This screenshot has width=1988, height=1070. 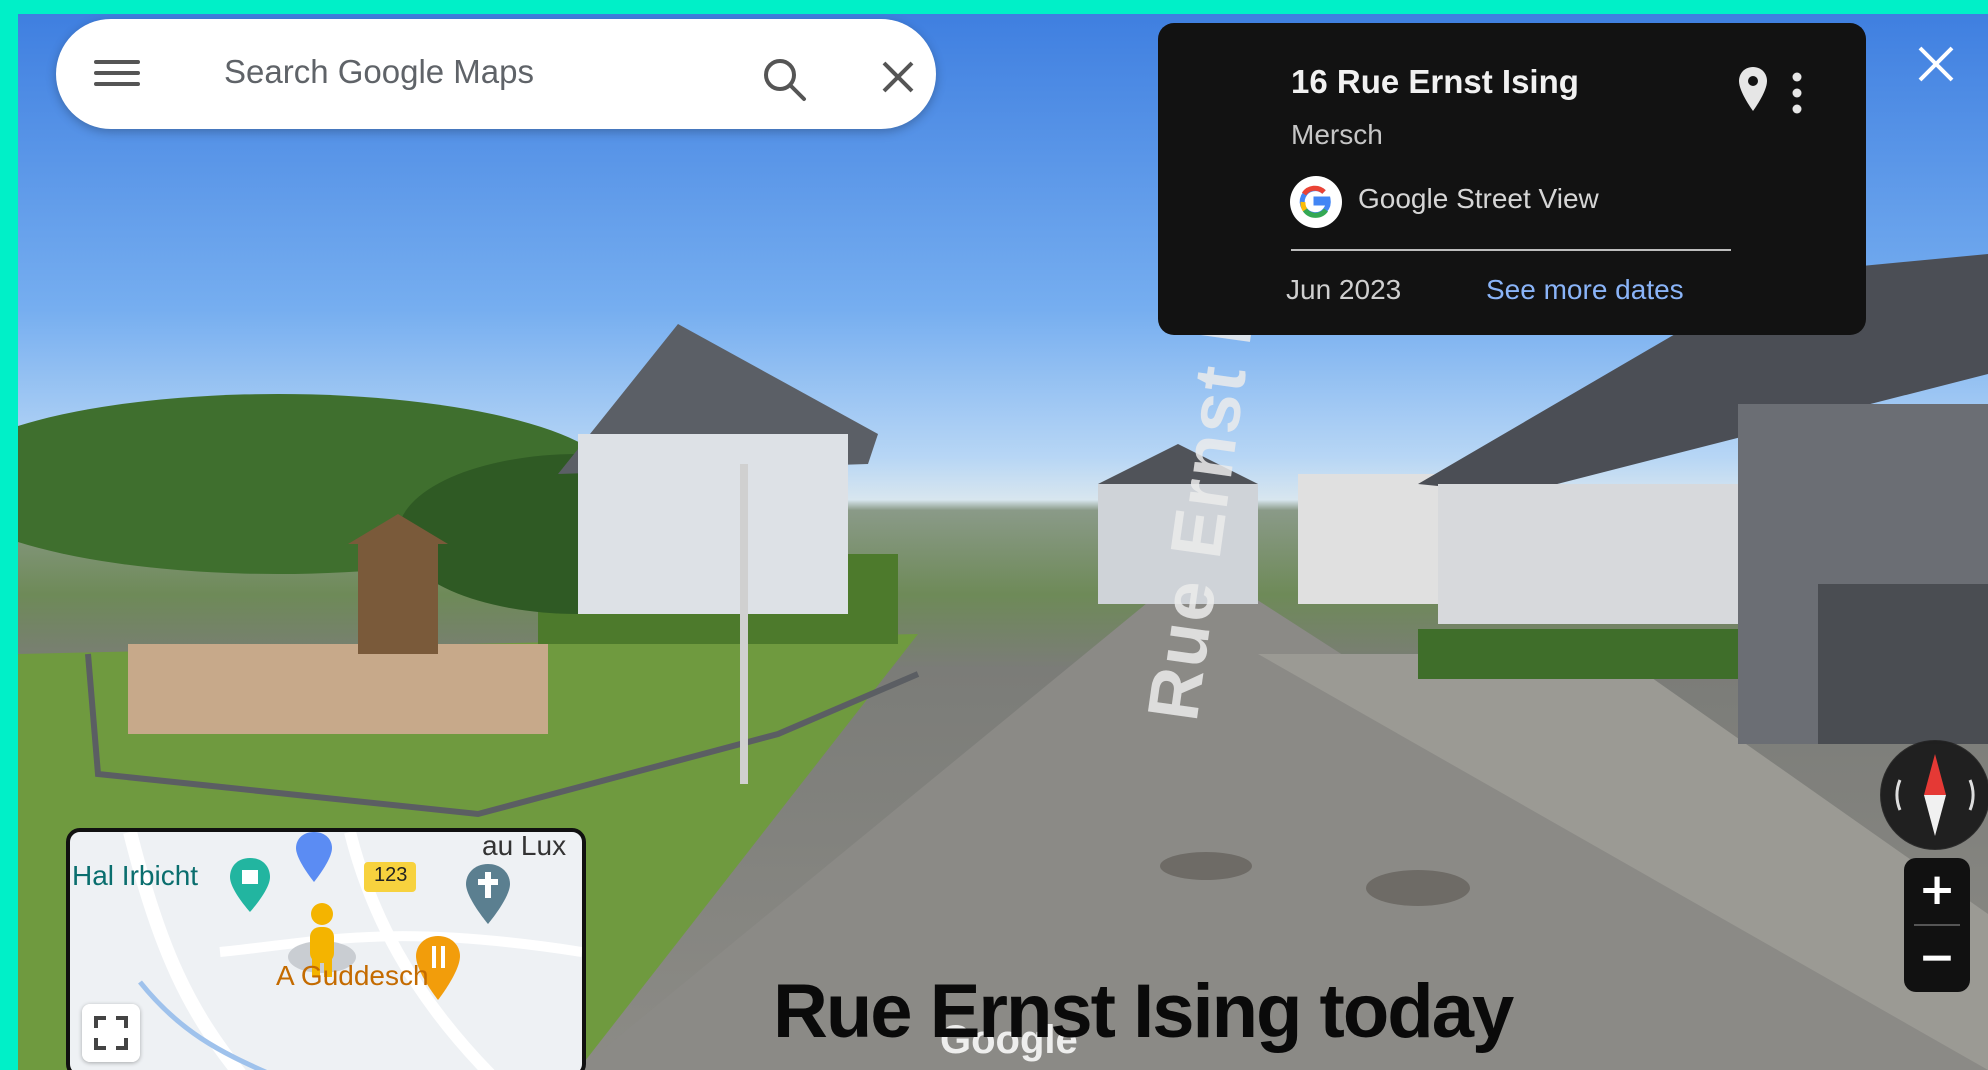 What do you see at coordinates (784, 79) in the screenshot?
I see `search-icon` at bounding box center [784, 79].